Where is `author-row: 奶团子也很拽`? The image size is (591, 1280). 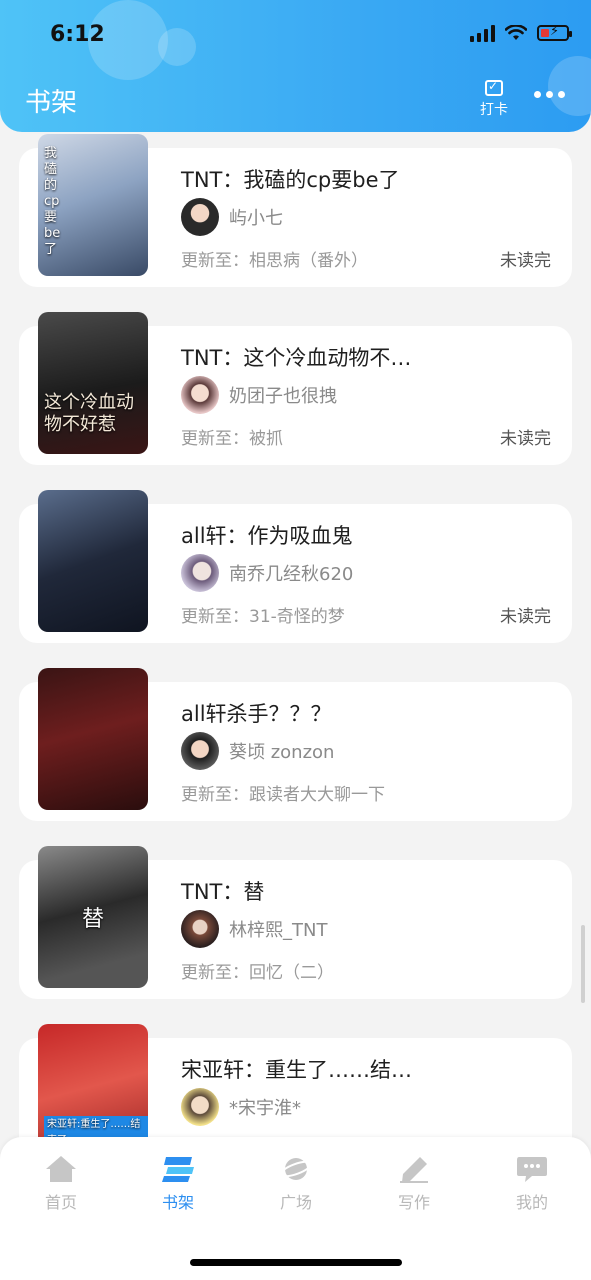 author-row: 奶团子也很拽 is located at coordinates (259, 395).